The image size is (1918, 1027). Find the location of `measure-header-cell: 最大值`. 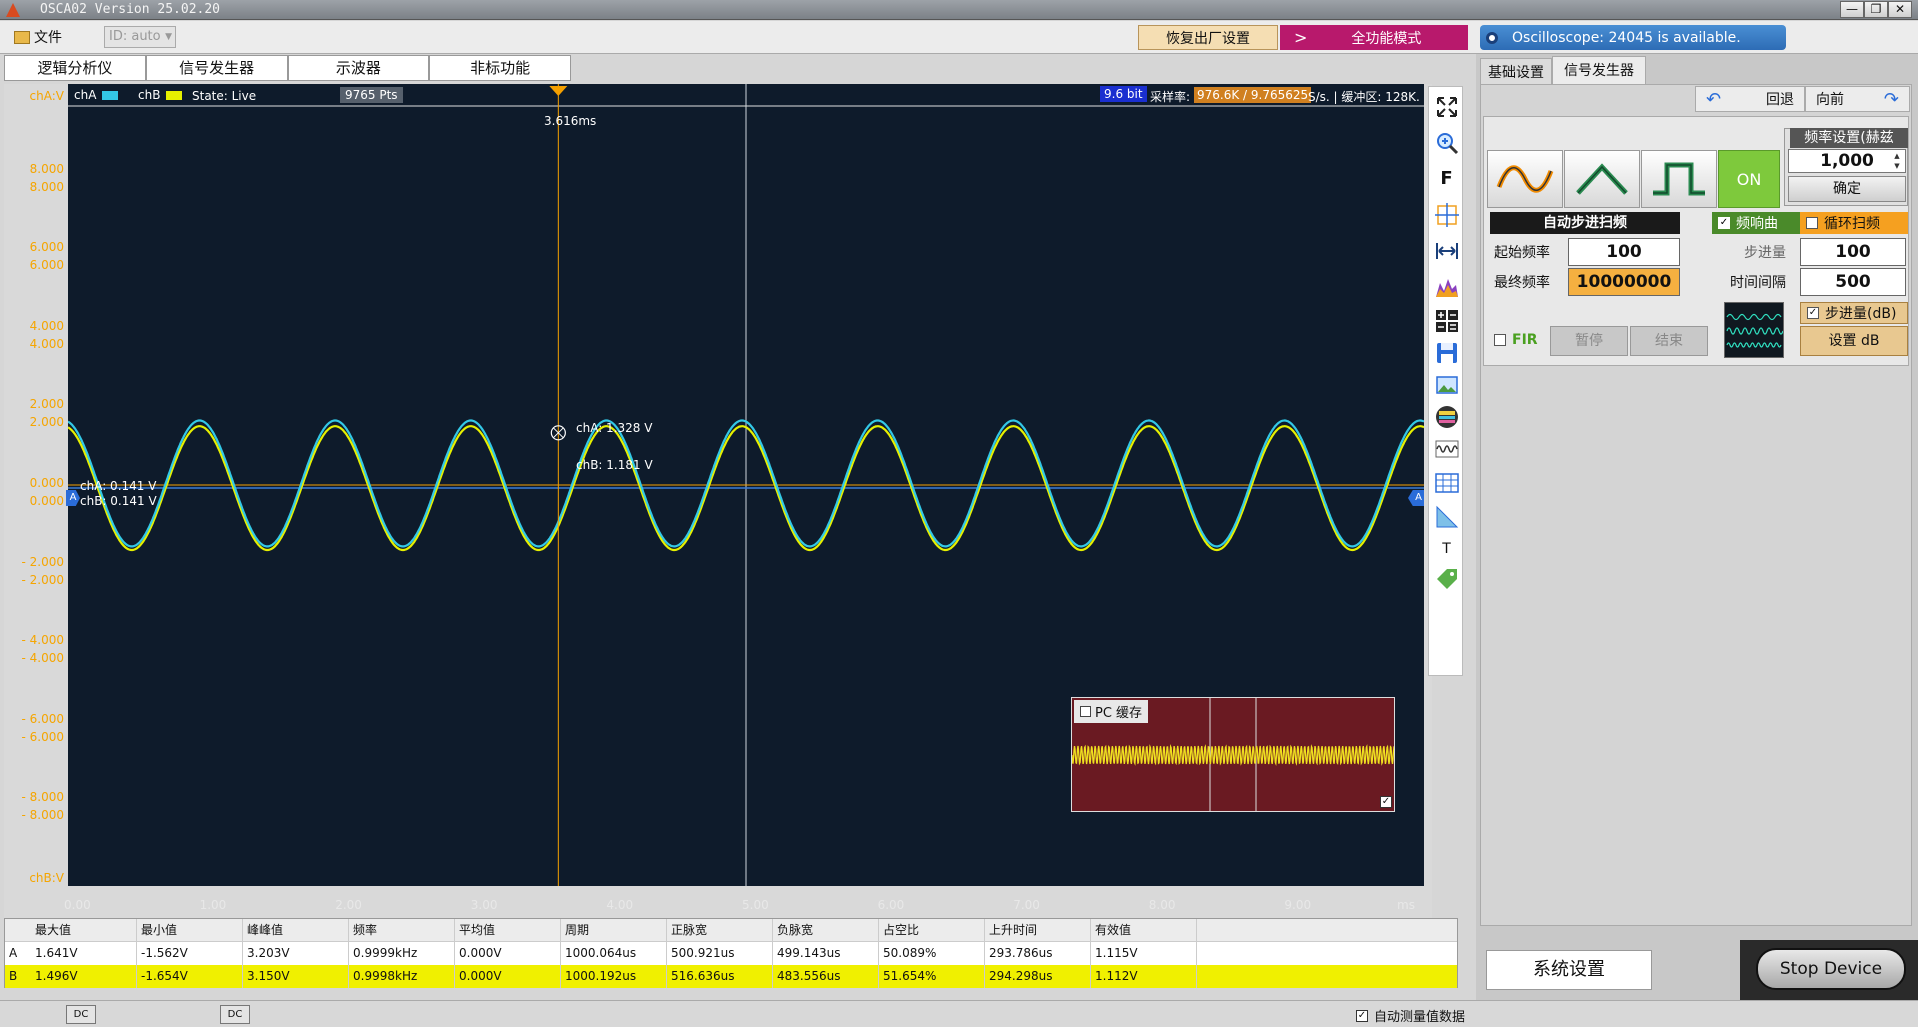

measure-header-cell: 最大值 is located at coordinates (84, 930).